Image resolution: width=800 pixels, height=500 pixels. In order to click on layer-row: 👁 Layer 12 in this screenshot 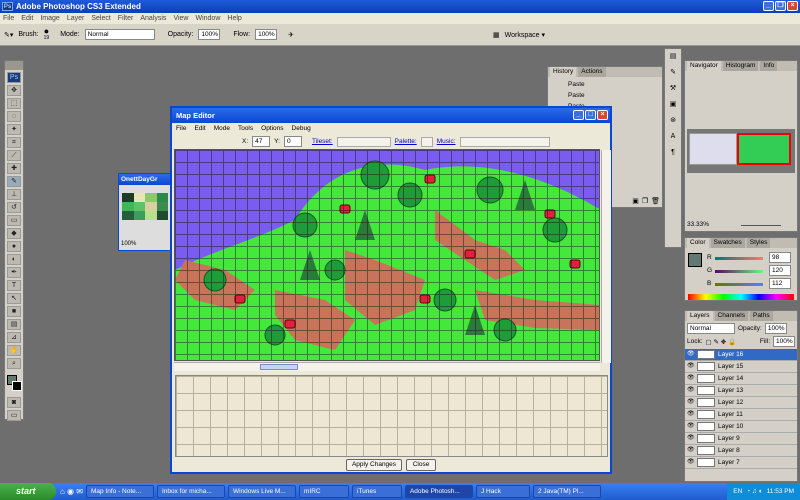, I will do `click(741, 403)`.